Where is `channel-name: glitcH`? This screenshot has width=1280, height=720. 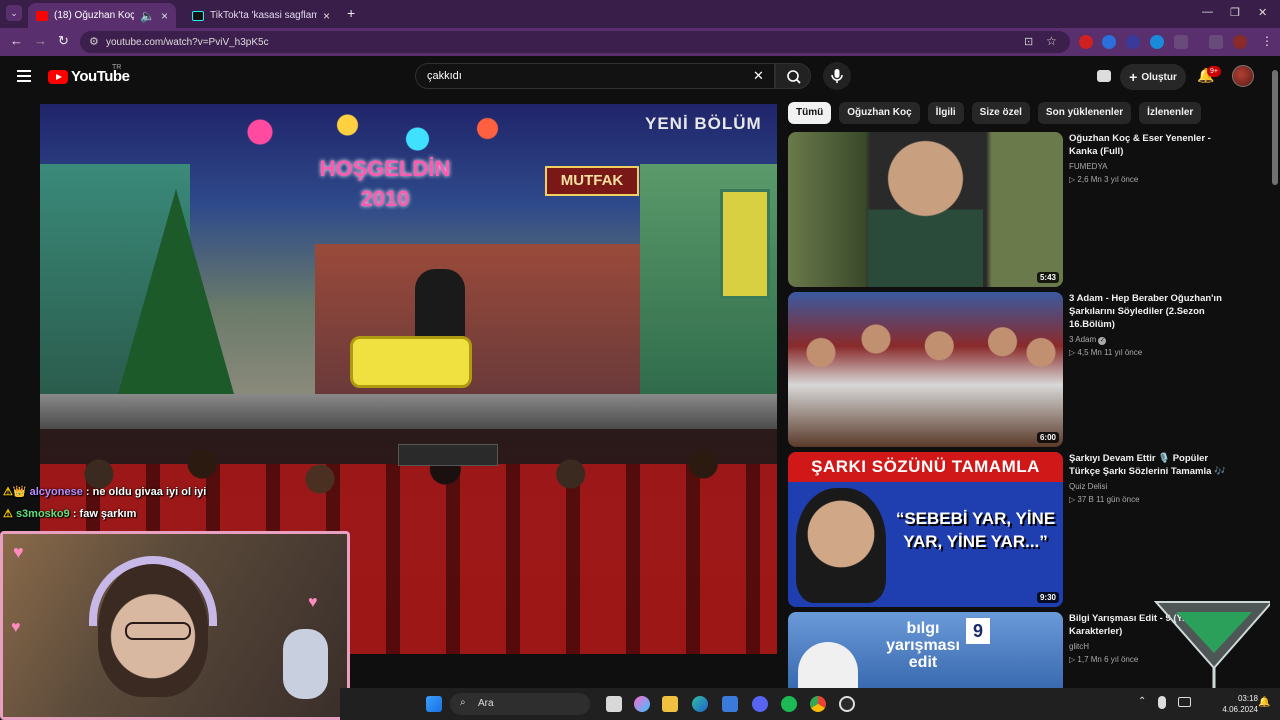
channel-name: glitcH is located at coordinates (1079, 646).